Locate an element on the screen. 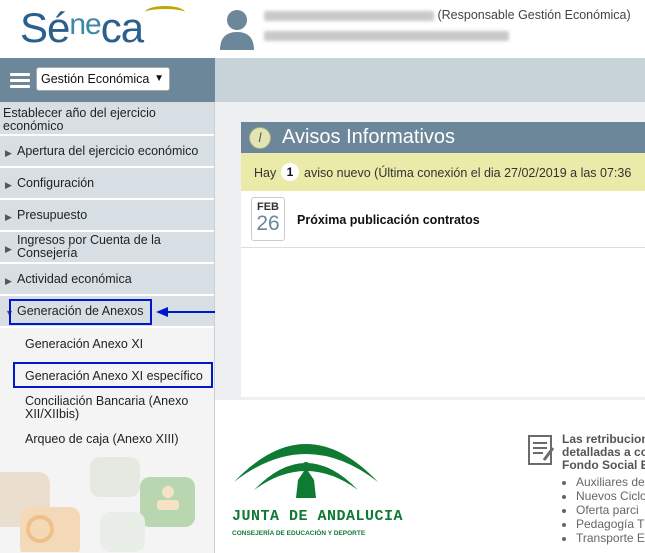 This screenshot has height=553, width=645. retrib-list-item: Pedagogía T is located at coordinates (610, 524).